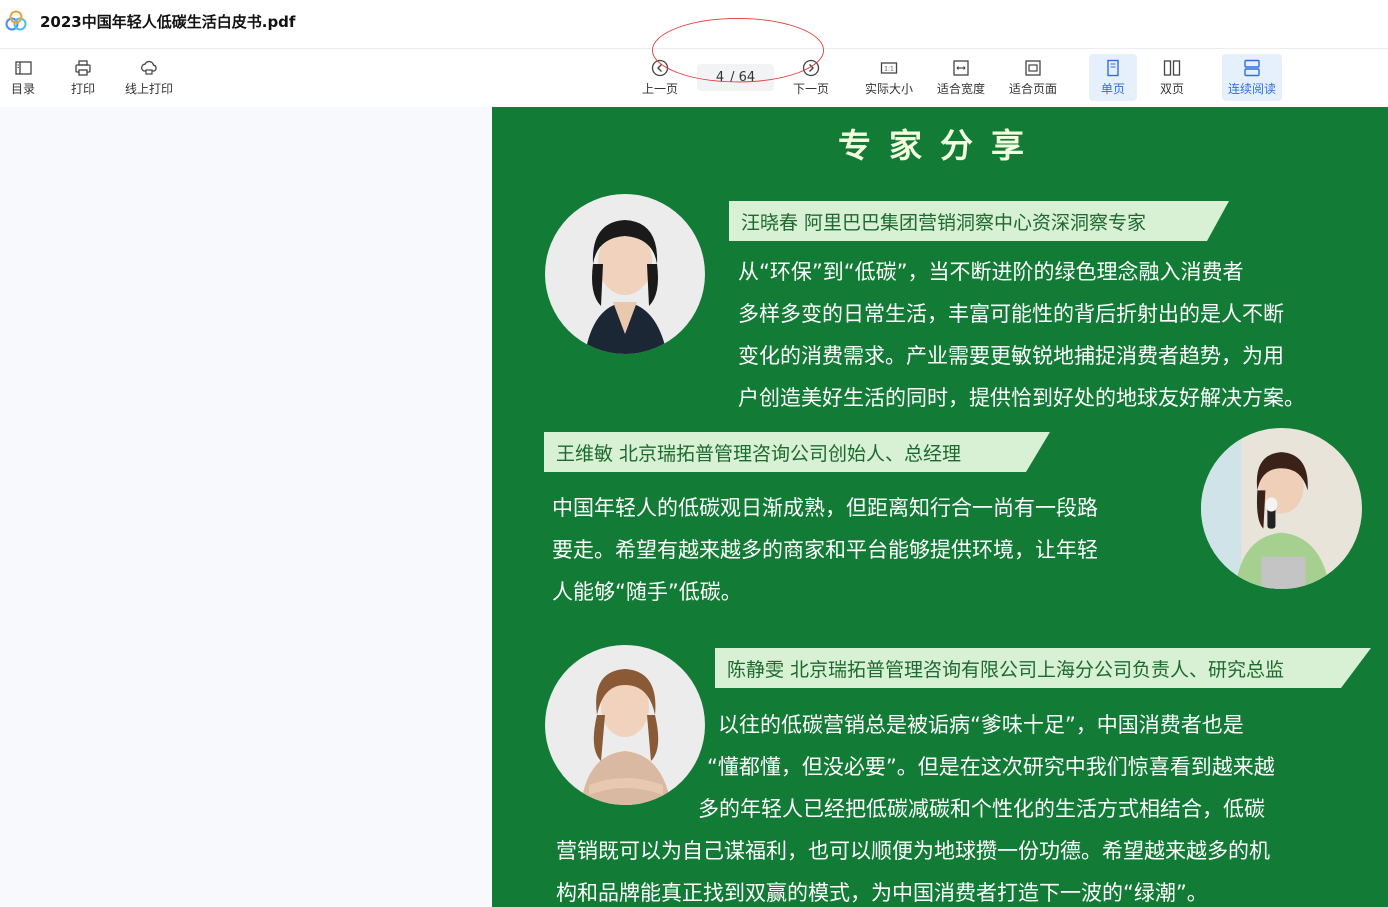 This screenshot has height=907, width=1388. What do you see at coordinates (149, 89) in the screenshot?
I see `online-print-label: 线上打印` at bounding box center [149, 89].